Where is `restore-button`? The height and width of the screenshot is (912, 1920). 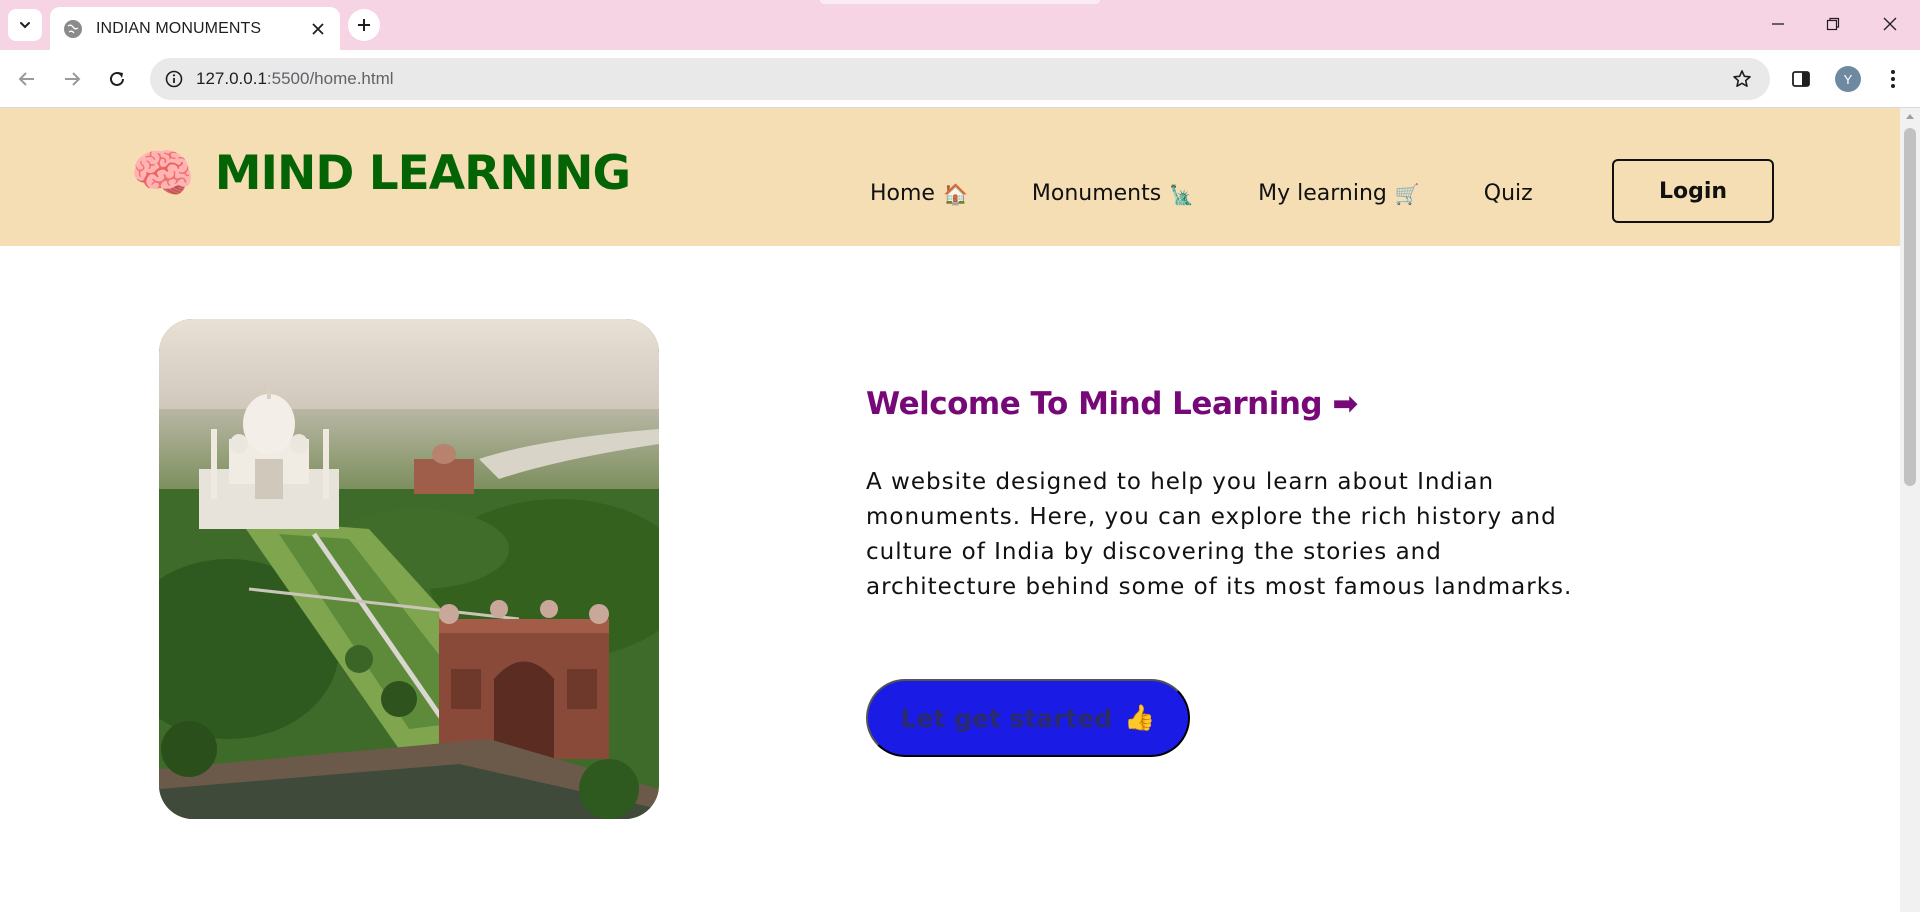
restore-button is located at coordinates (1833, 24).